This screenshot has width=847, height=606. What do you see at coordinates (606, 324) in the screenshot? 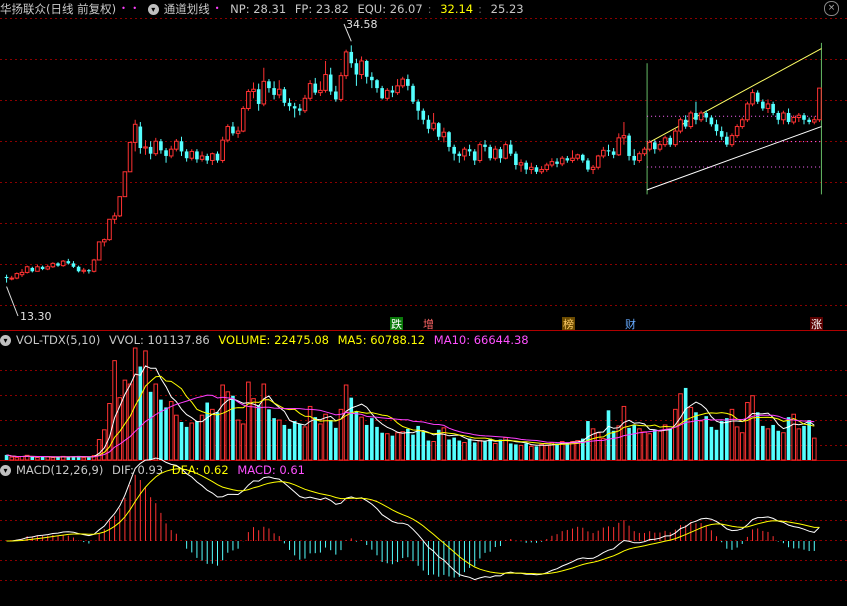
I see `event-markers: 跌增榜财涨` at bounding box center [606, 324].